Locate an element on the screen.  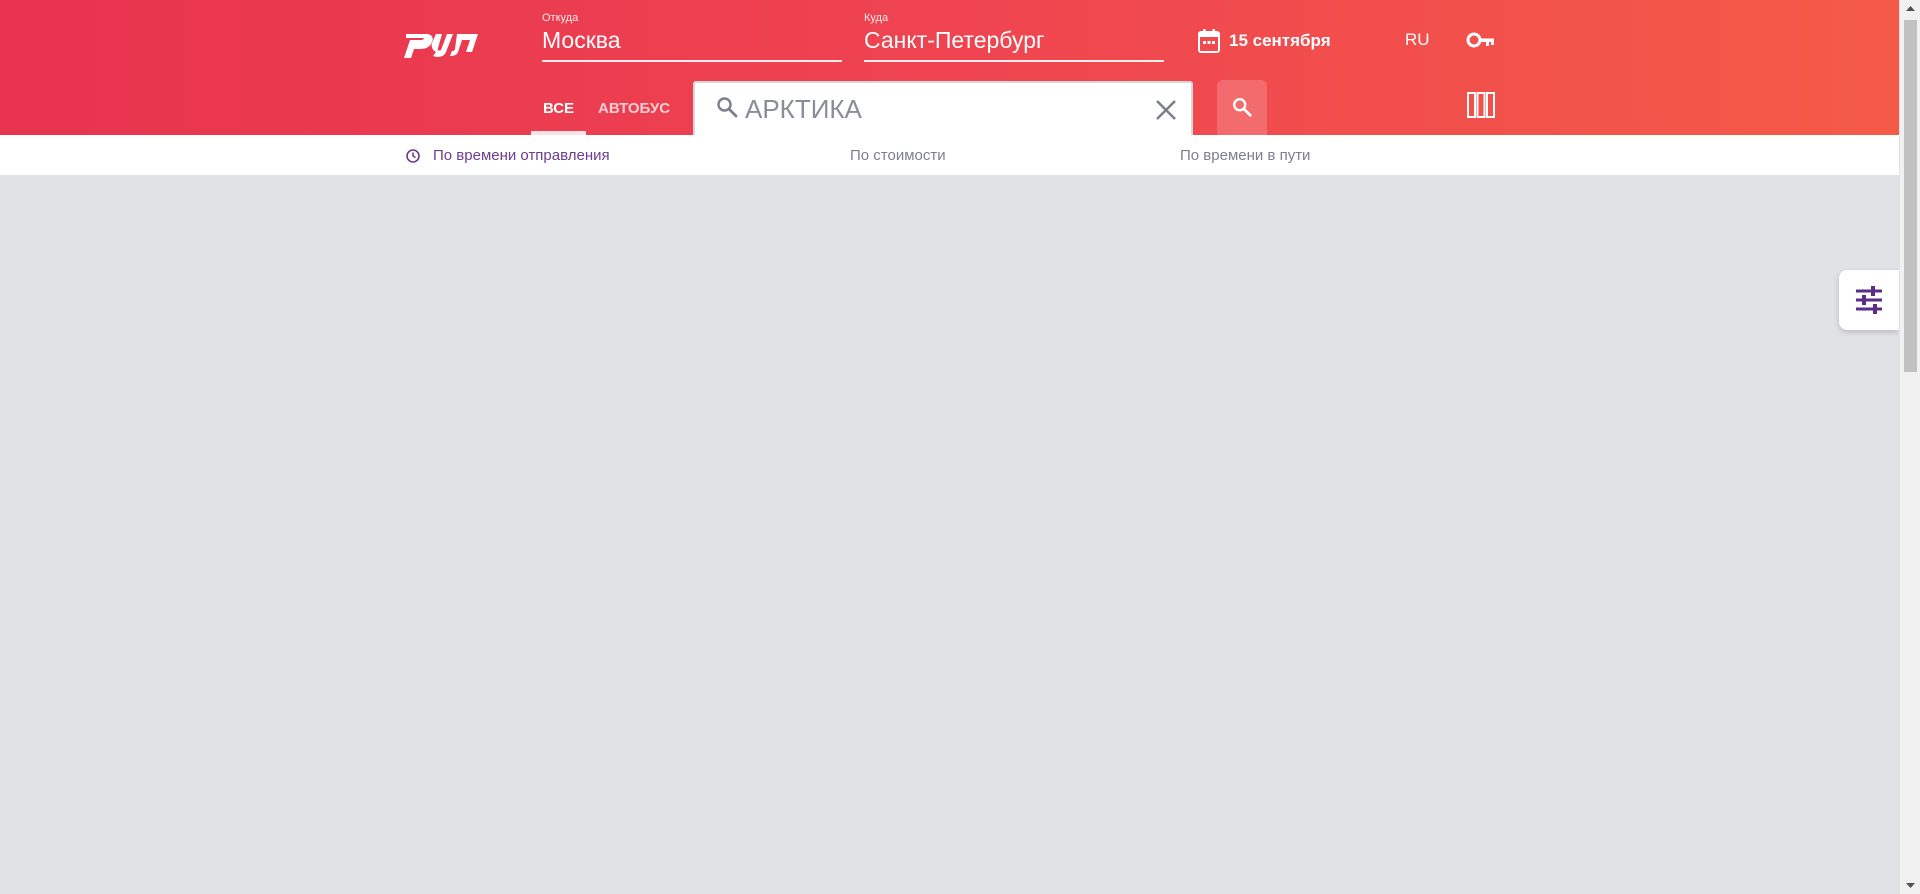
filter-sliders-icon is located at coordinates (1869, 300).